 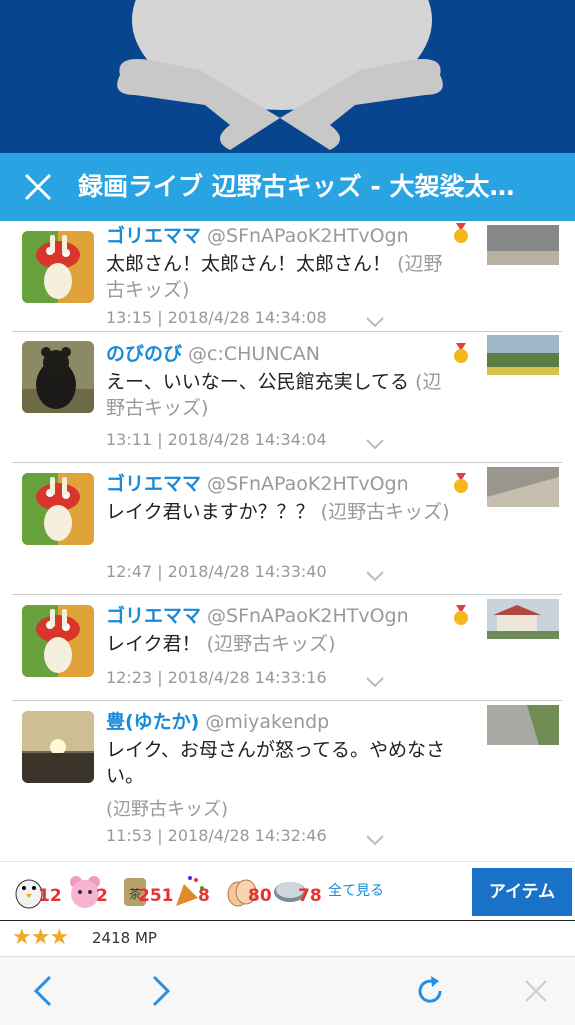 What do you see at coordinates (278, 512) in the screenshot?
I see `comment-text: レイク君いますか？？？ (辺野古キッズ)` at bounding box center [278, 512].